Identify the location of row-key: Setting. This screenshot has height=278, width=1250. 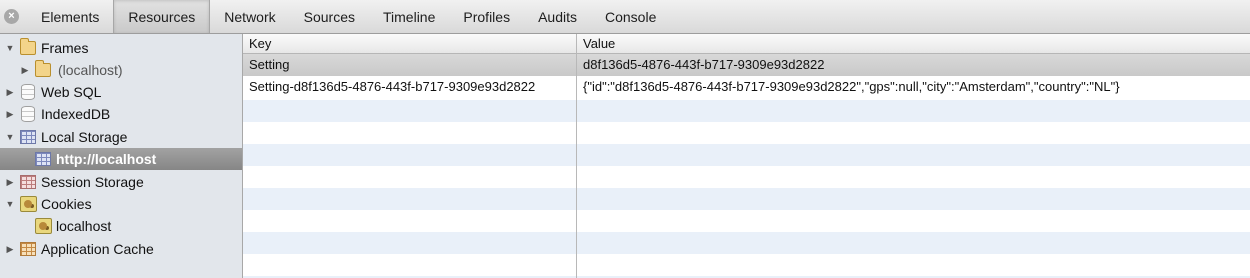
(409, 65).